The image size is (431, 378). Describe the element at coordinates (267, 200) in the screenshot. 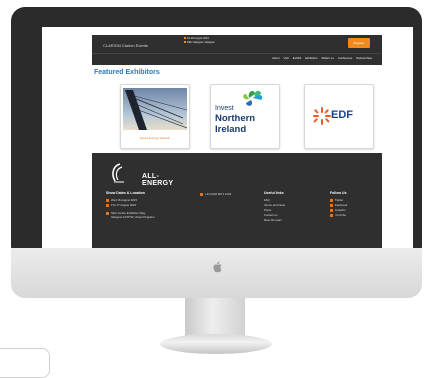

I see `footer-link-faq: FAQ` at that location.